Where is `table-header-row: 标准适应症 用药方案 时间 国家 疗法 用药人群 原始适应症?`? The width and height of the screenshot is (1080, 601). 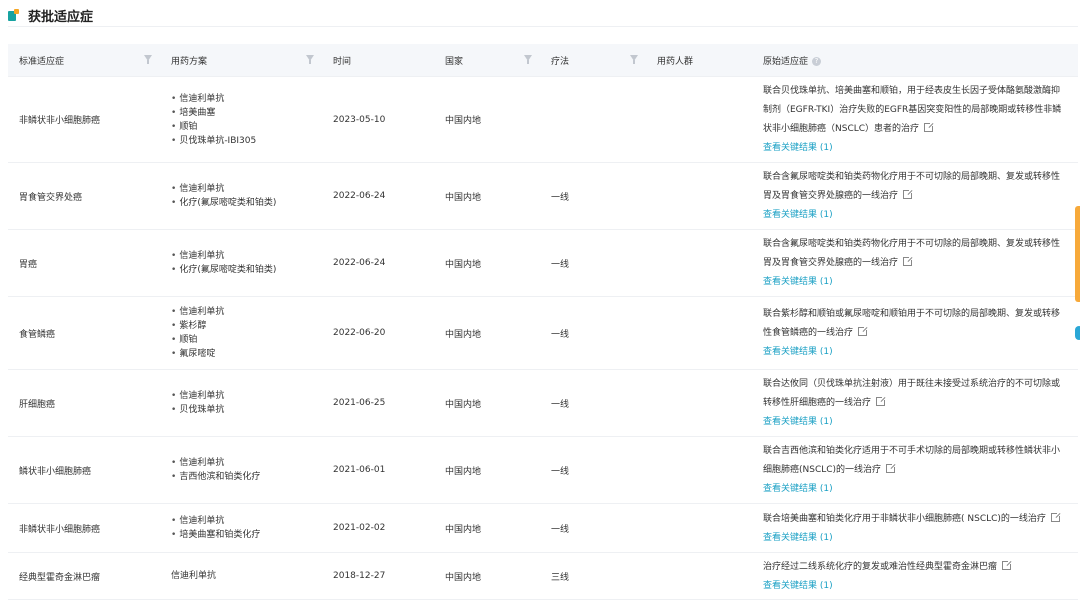 table-header-row: 标准适应症 用药方案 时间 国家 疗法 用药人群 原始适应症? is located at coordinates (543, 60).